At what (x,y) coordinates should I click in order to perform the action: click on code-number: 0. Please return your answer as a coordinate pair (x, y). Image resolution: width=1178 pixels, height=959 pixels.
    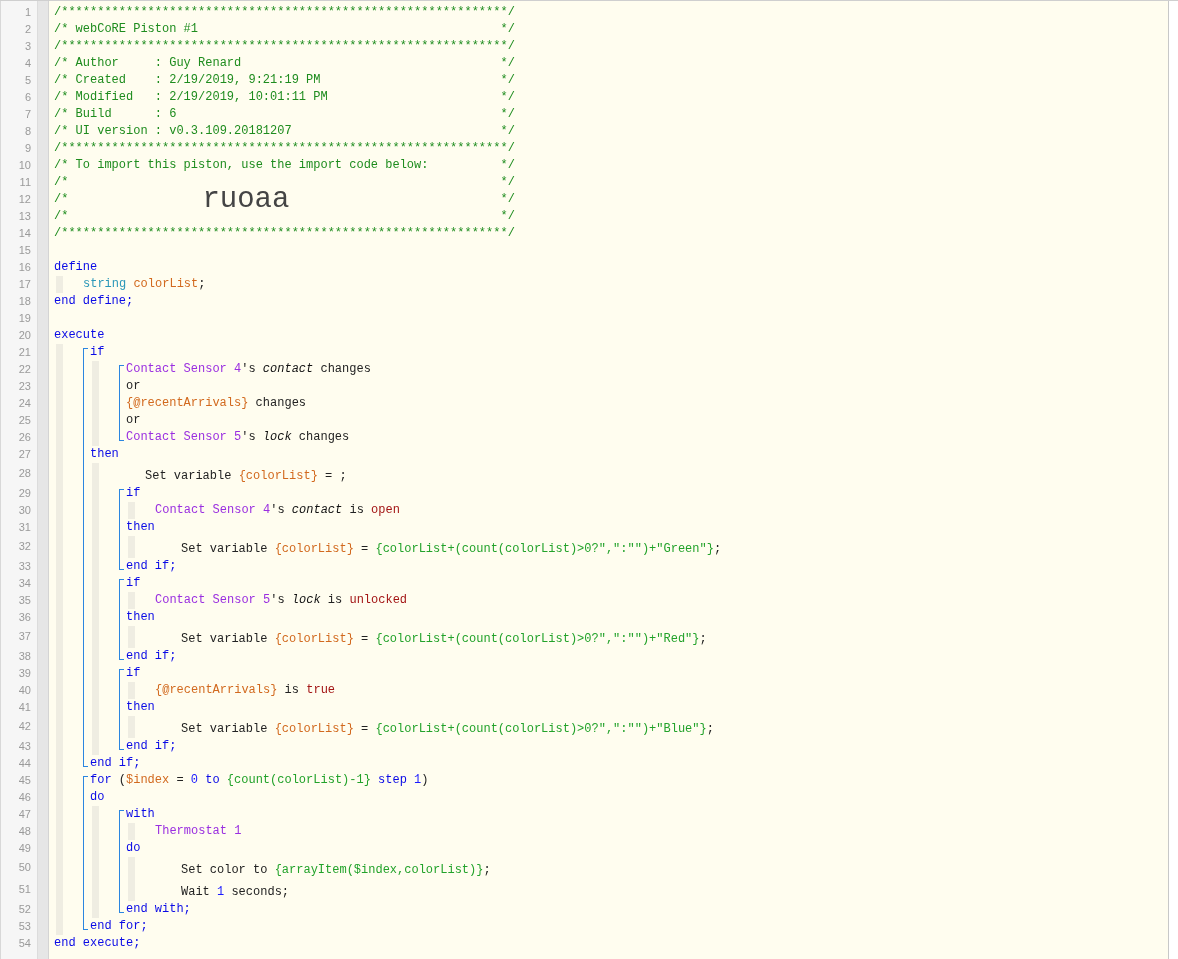
    Looking at the image, I should click on (194, 780).